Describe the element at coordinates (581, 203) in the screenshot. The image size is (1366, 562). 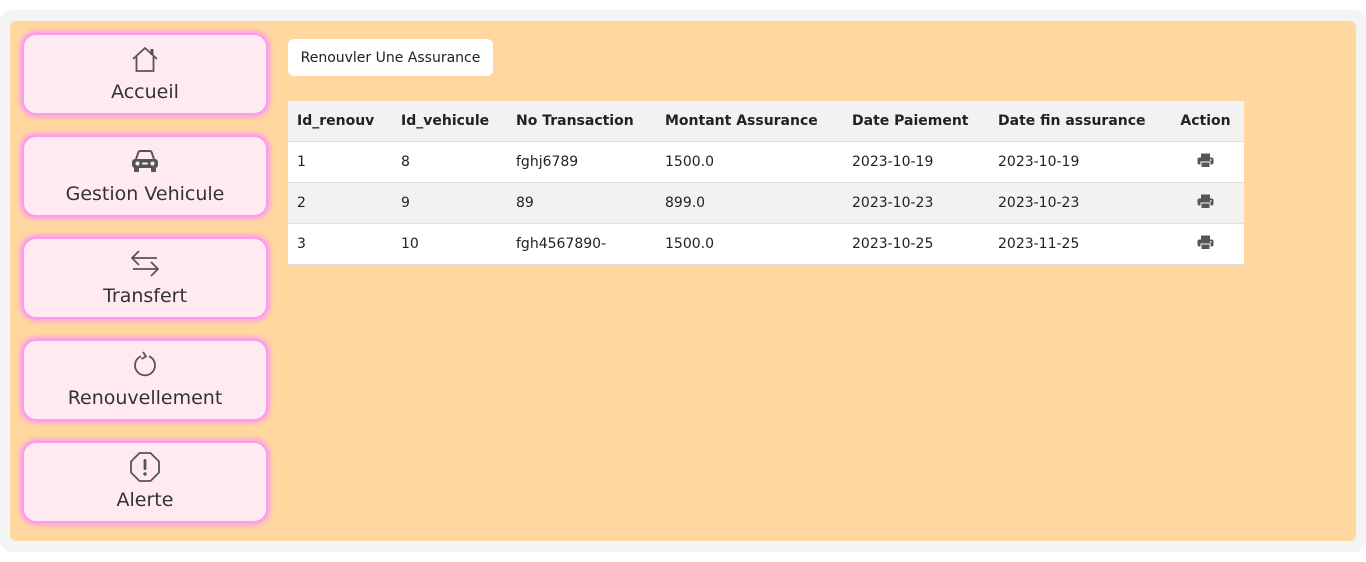
I see `cell-no-transaction: 89` at that location.